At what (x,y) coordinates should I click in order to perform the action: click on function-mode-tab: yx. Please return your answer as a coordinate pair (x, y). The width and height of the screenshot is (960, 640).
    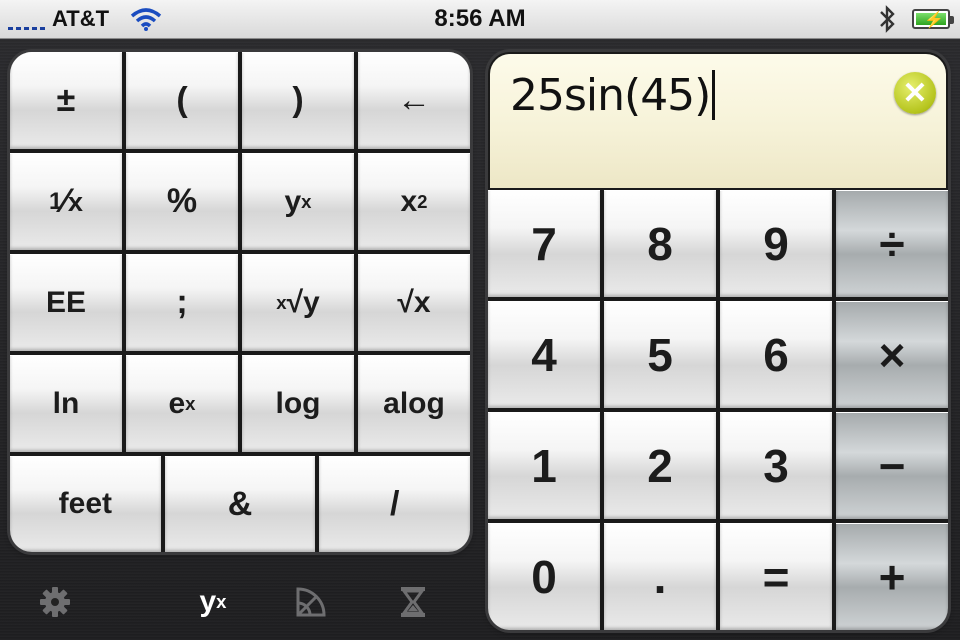
    Looking at the image, I should click on (213, 602).